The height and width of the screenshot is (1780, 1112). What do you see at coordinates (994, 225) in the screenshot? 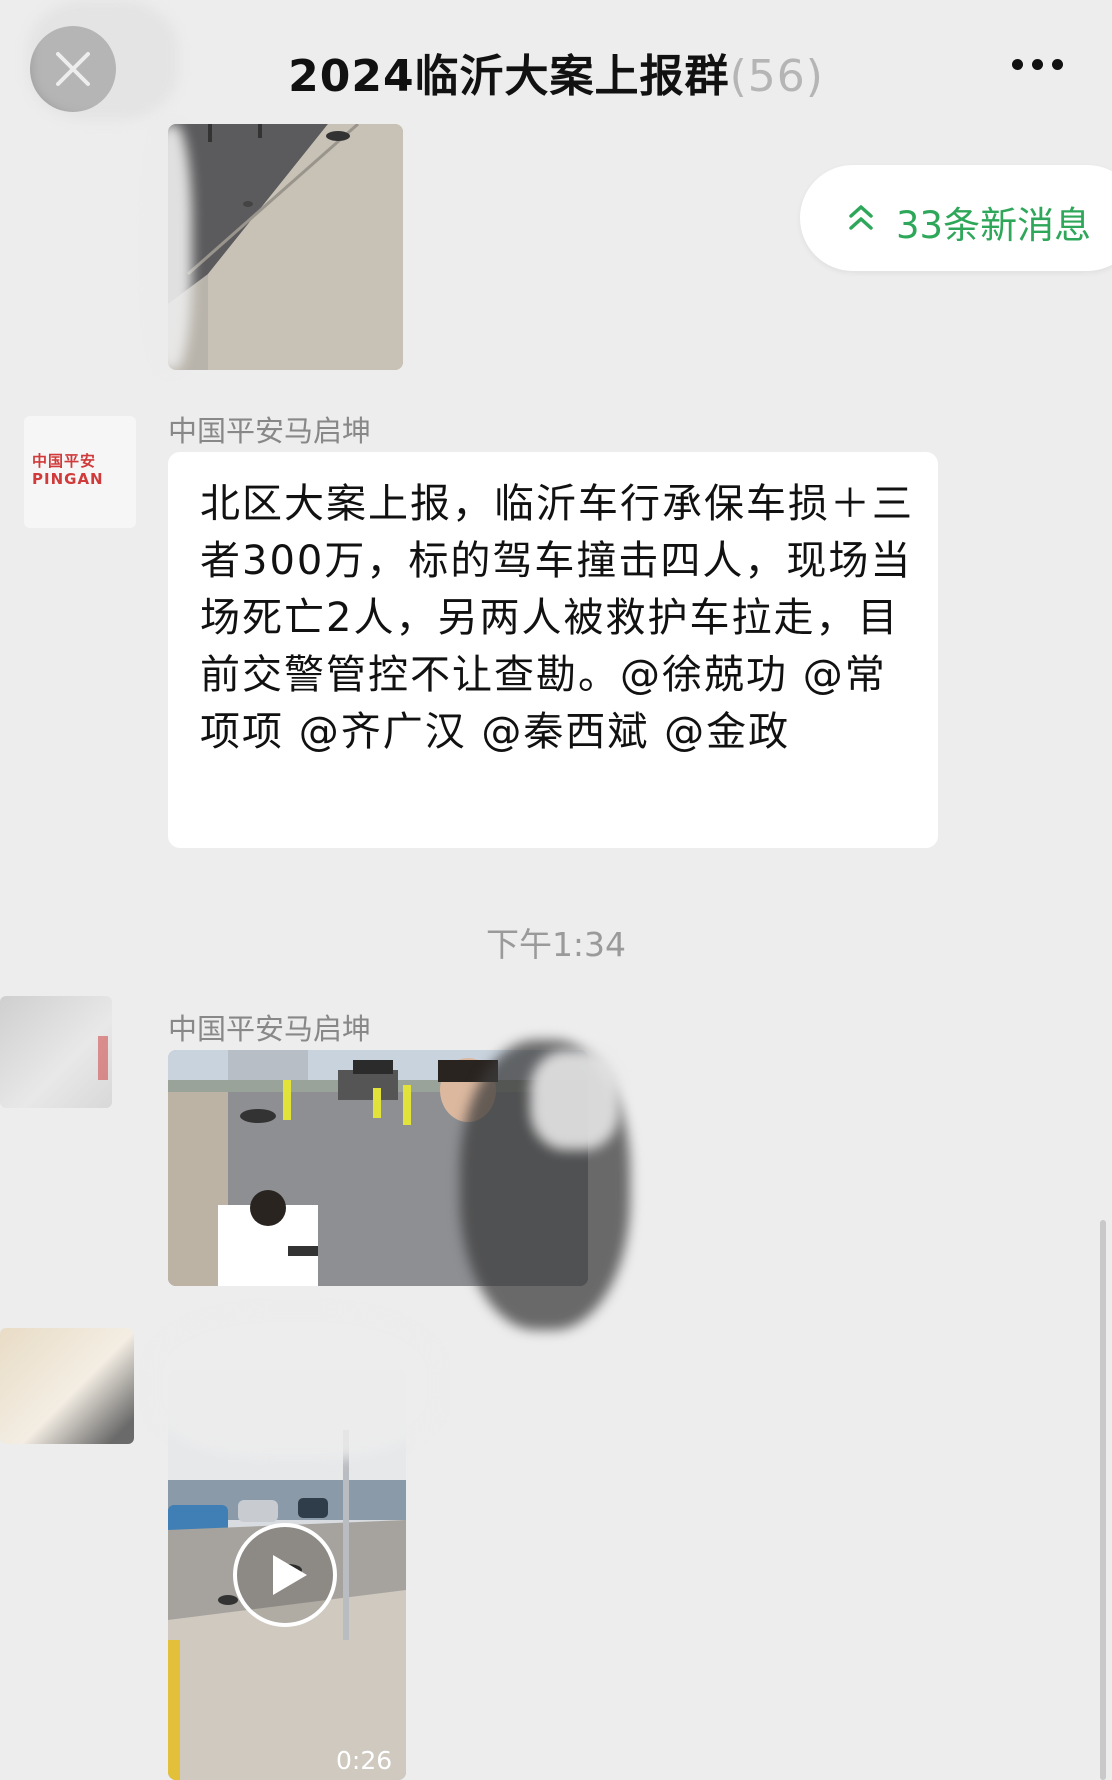
I see `new-messages-label: 33条新消息` at bounding box center [994, 225].